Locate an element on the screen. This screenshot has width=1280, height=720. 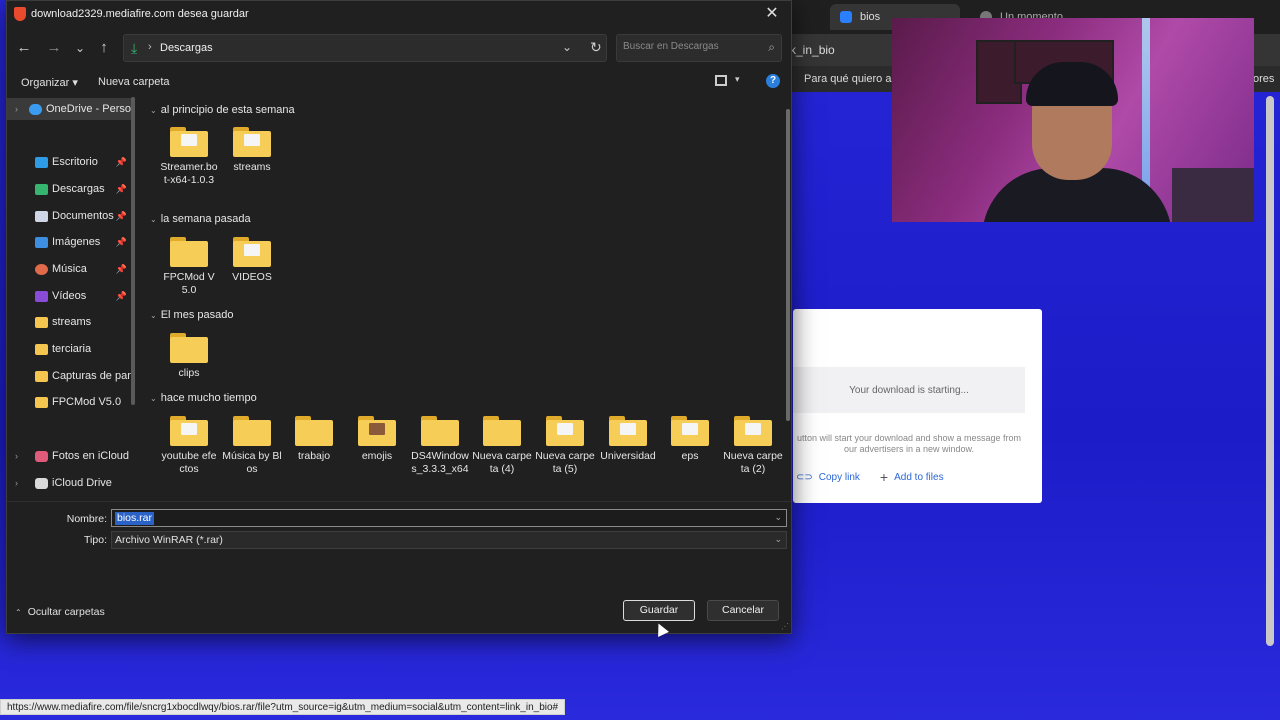
folder-tile: Nueva carpeta (2) is located at coordinates (753, 446).